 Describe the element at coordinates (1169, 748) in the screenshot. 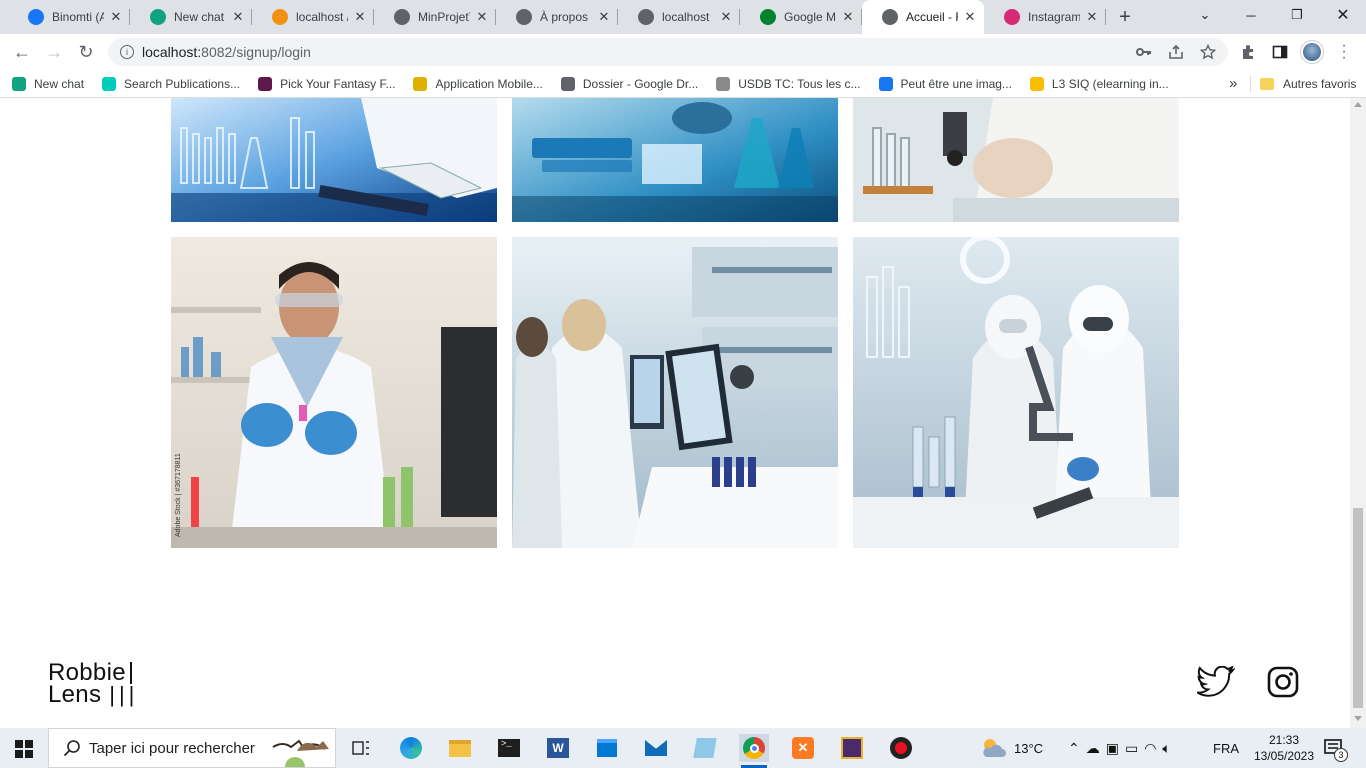

I see `volume-icon: 🔈︎` at that location.